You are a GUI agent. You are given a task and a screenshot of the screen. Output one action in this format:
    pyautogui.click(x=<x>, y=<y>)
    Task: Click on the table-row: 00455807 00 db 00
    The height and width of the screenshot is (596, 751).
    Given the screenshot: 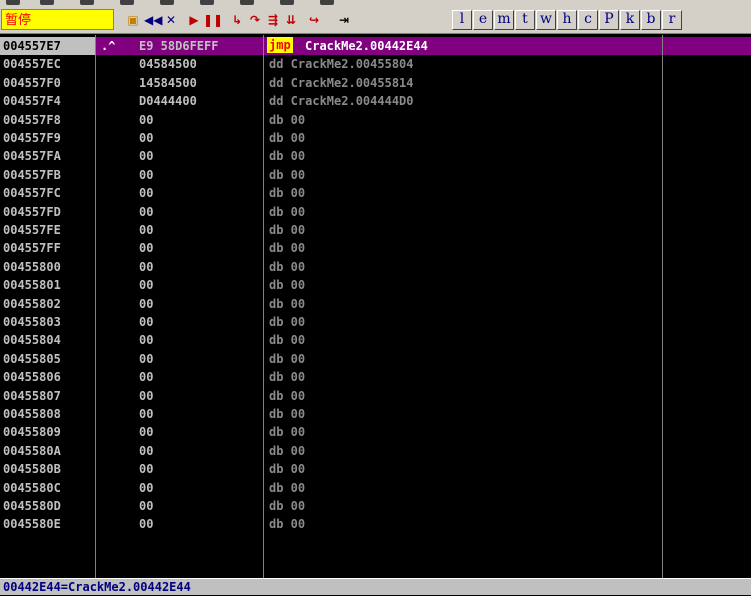 What is the action you would take?
    pyautogui.click(x=375, y=396)
    